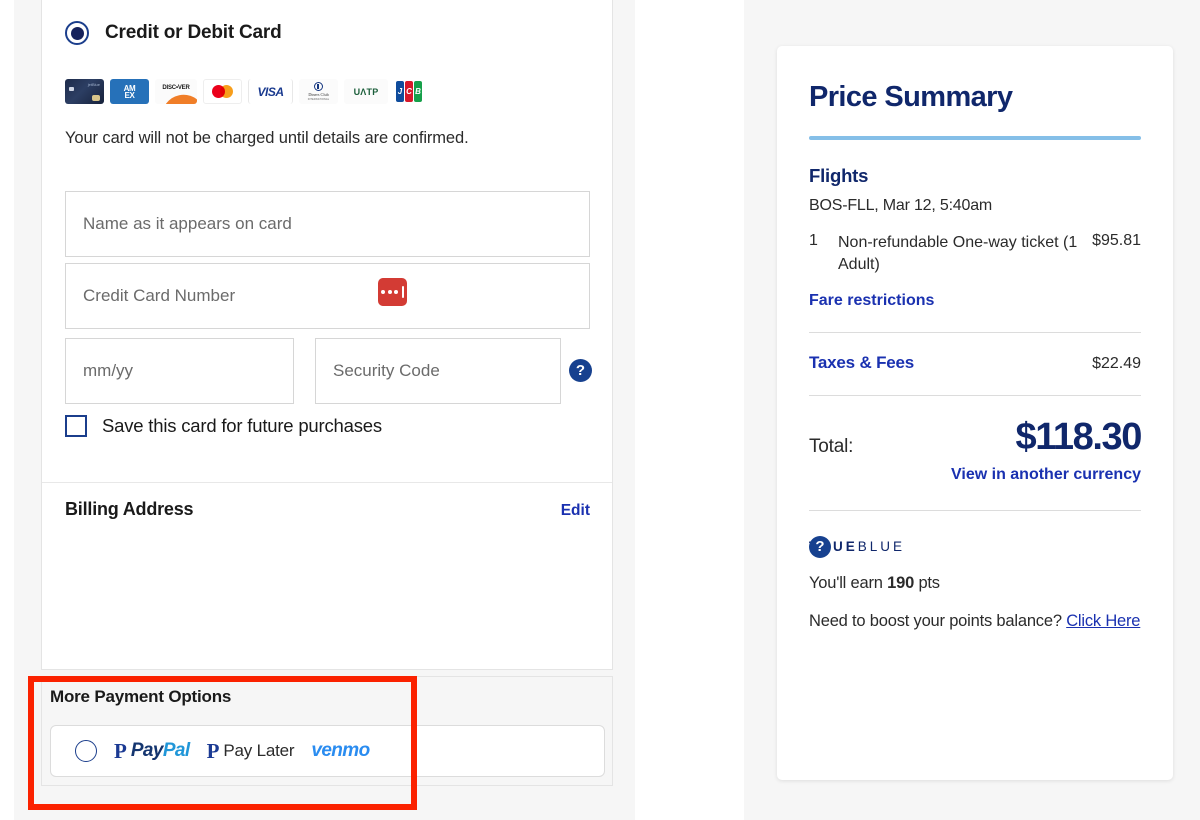 Image resolution: width=1200 pixels, height=820 pixels. What do you see at coordinates (580, 370) in the screenshot?
I see `security-code-help-icon: ?` at bounding box center [580, 370].